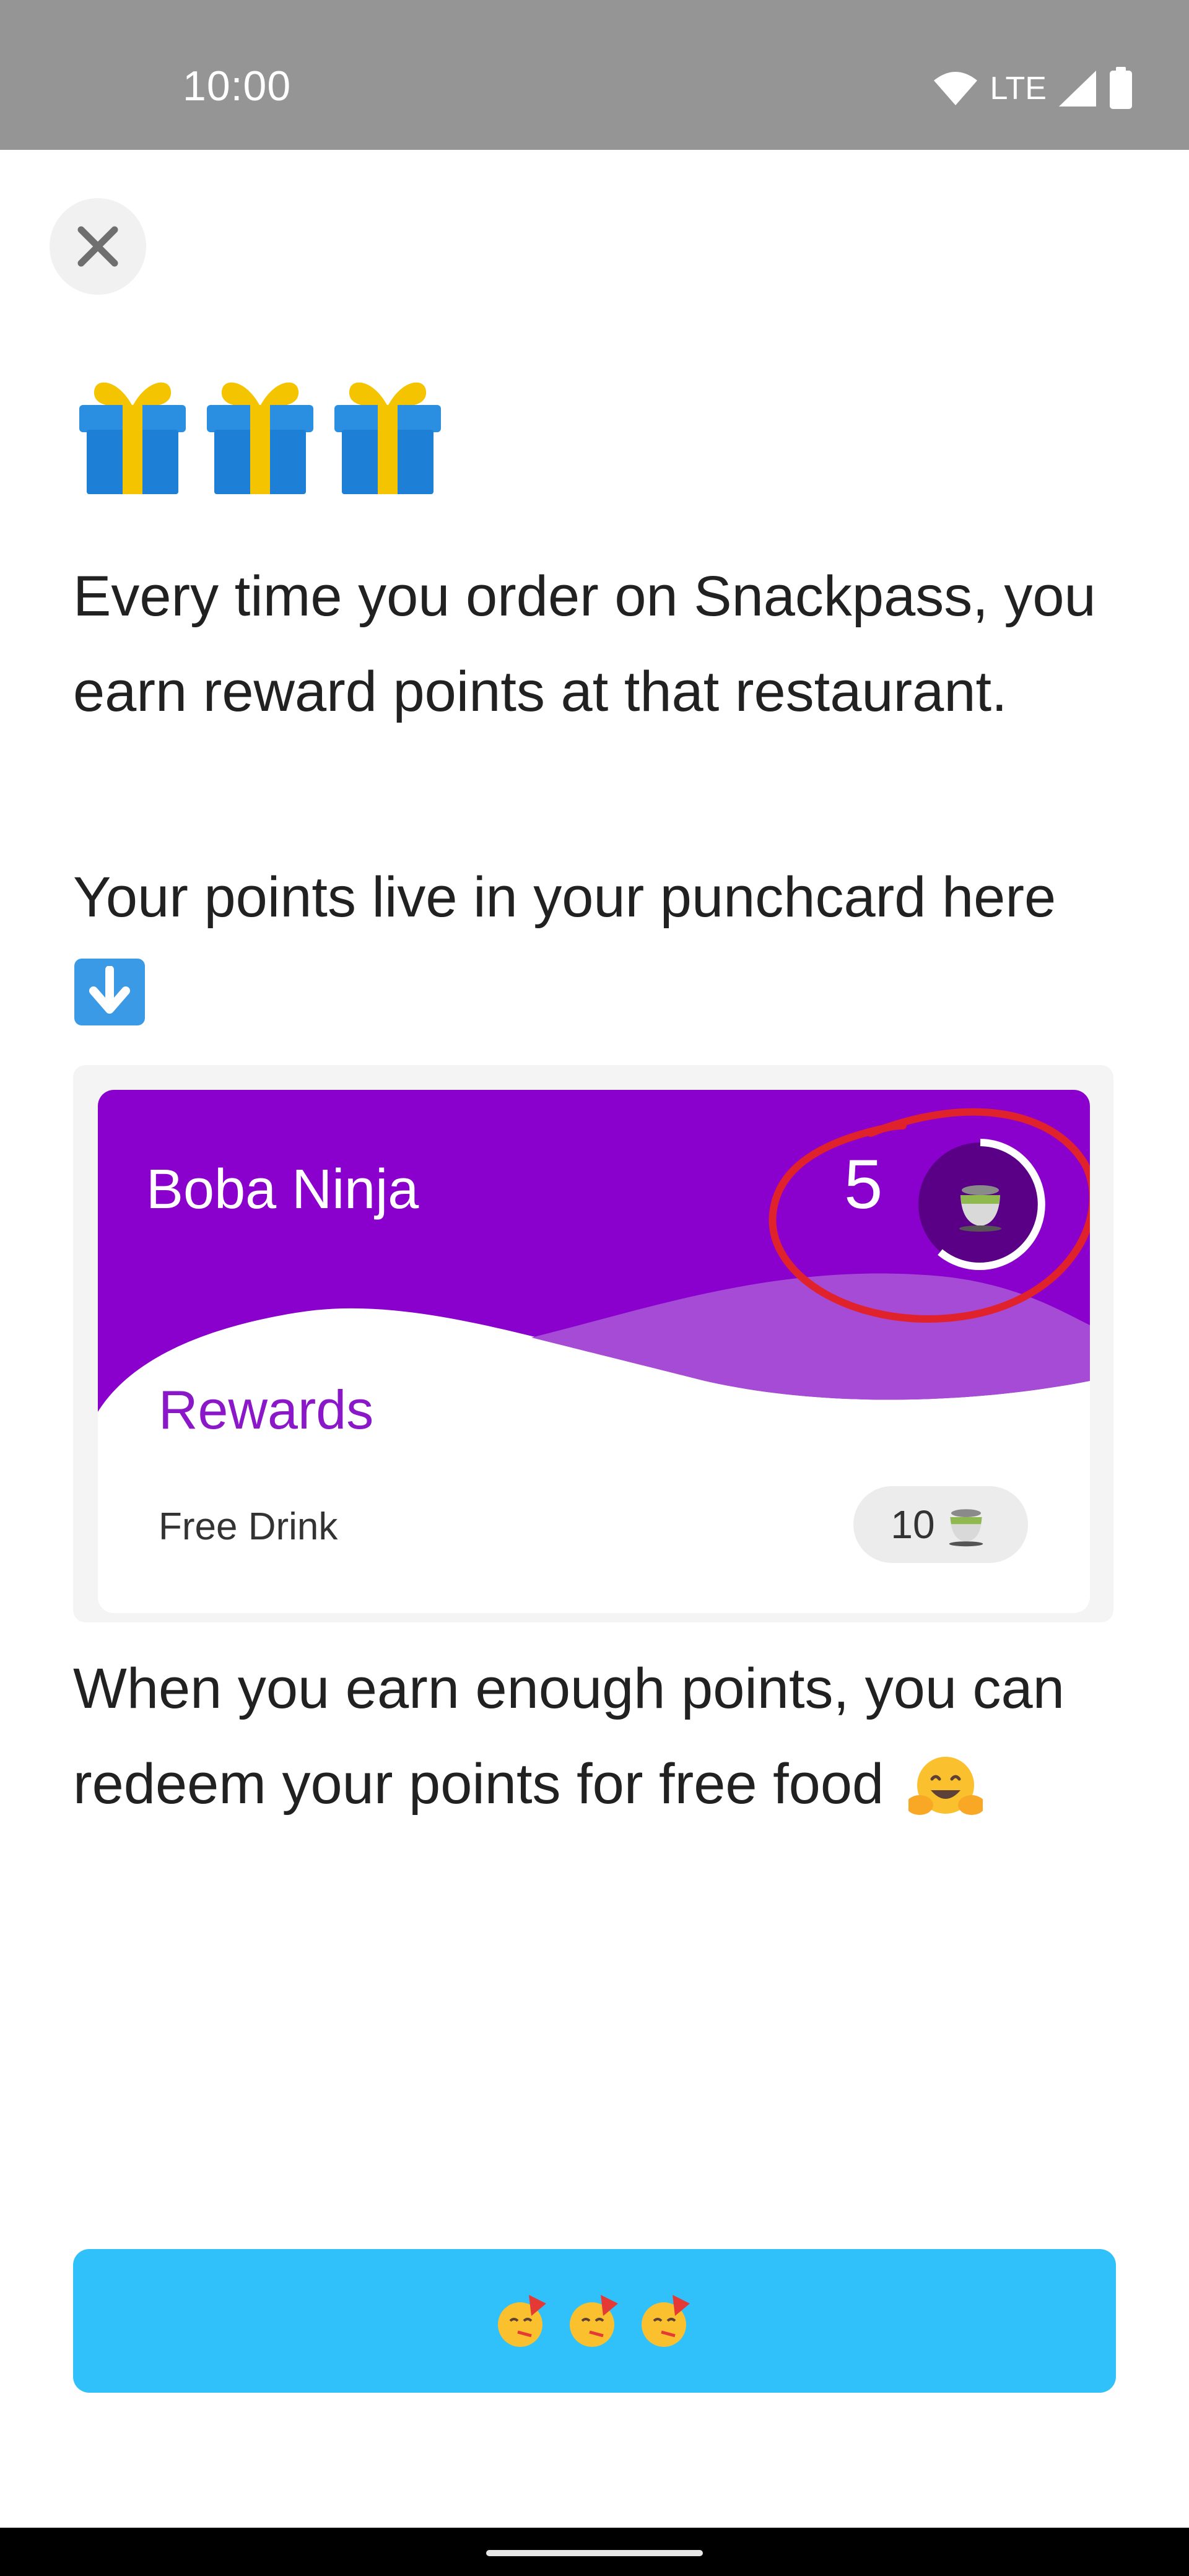 This screenshot has height=2576, width=1189. Describe the element at coordinates (1121, 88) in the screenshot. I see `battery-icon` at that location.